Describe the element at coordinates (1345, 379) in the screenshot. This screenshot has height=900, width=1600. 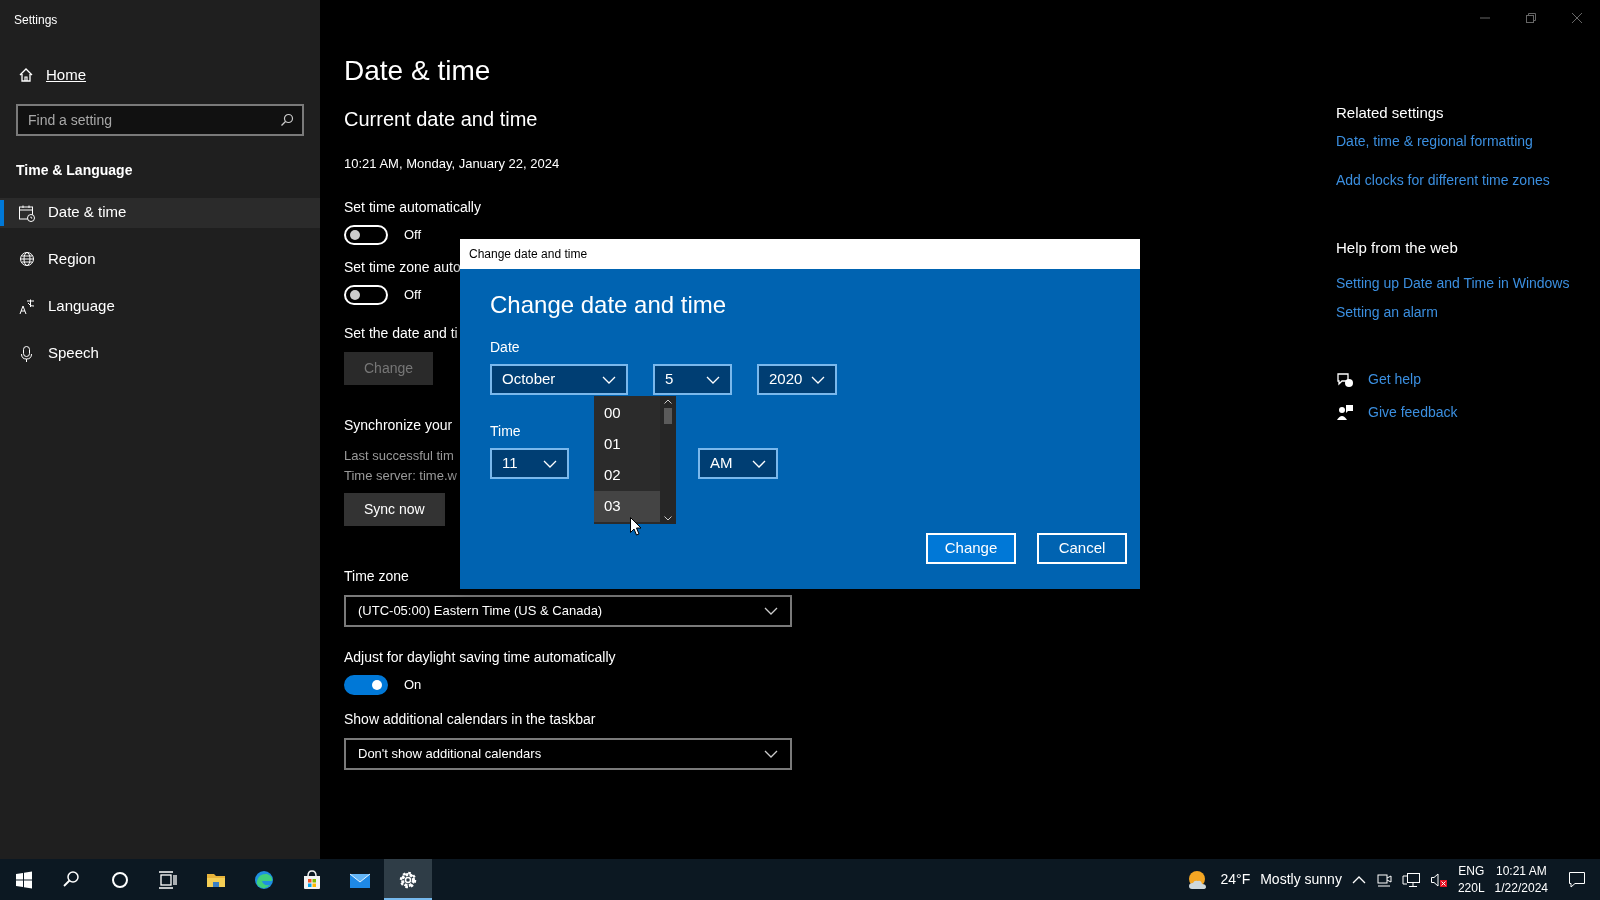
I see `help-chat-icon` at that location.